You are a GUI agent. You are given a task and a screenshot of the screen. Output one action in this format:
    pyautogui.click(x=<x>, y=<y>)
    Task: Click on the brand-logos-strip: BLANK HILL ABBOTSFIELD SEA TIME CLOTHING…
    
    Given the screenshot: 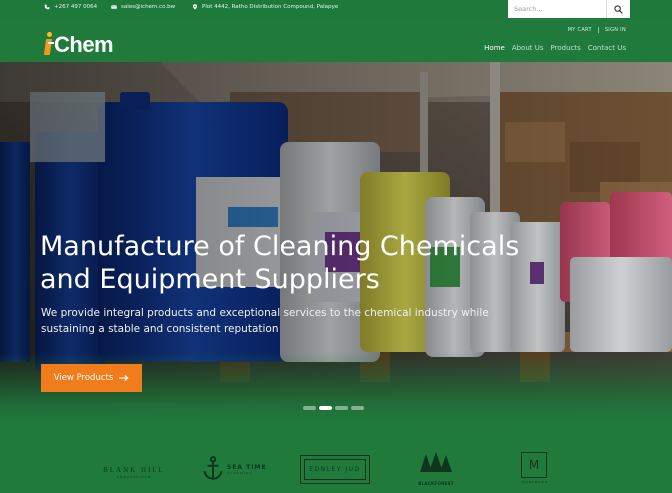 What is the action you would take?
    pyautogui.click(x=336, y=457)
    